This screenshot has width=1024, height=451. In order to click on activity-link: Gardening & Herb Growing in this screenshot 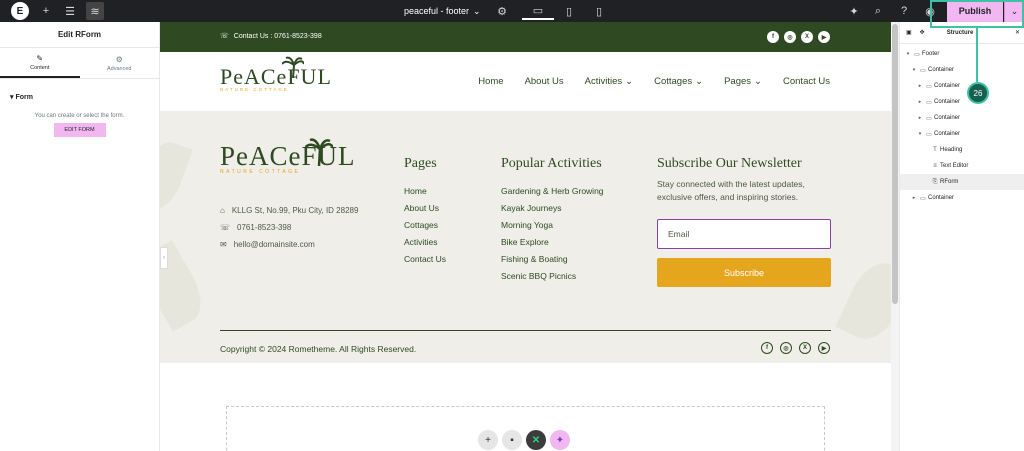, I will do `click(552, 191)`.